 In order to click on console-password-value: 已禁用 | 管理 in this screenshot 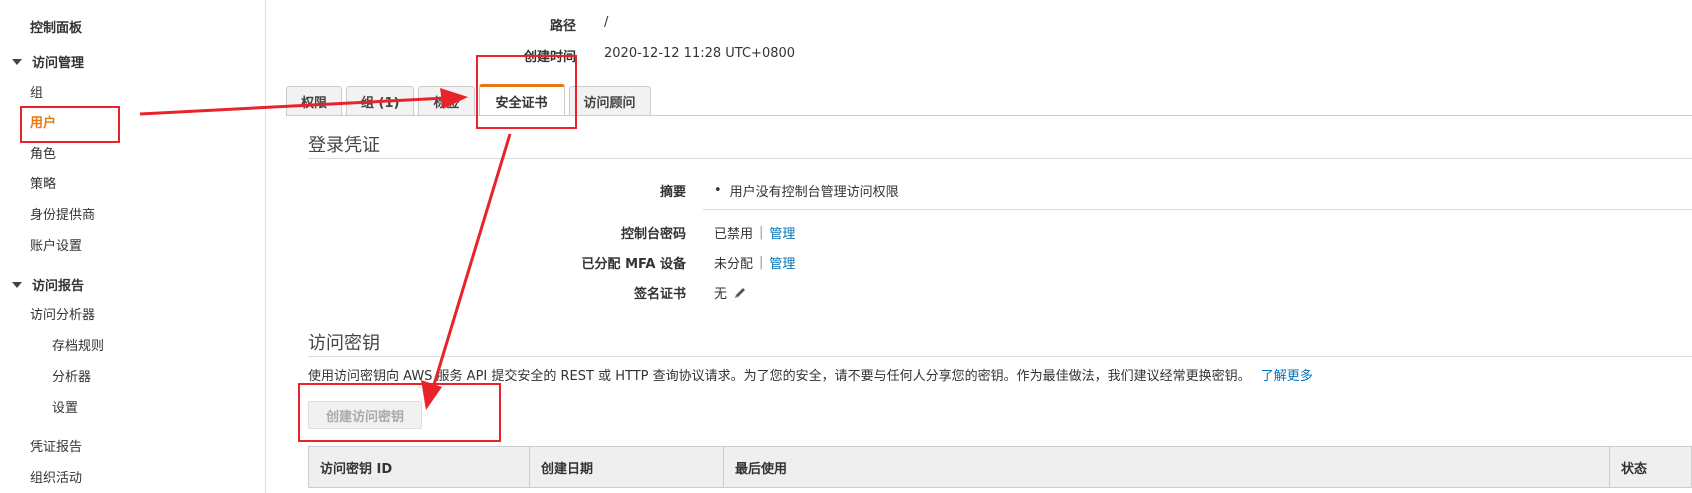, I will do `click(754, 232)`.